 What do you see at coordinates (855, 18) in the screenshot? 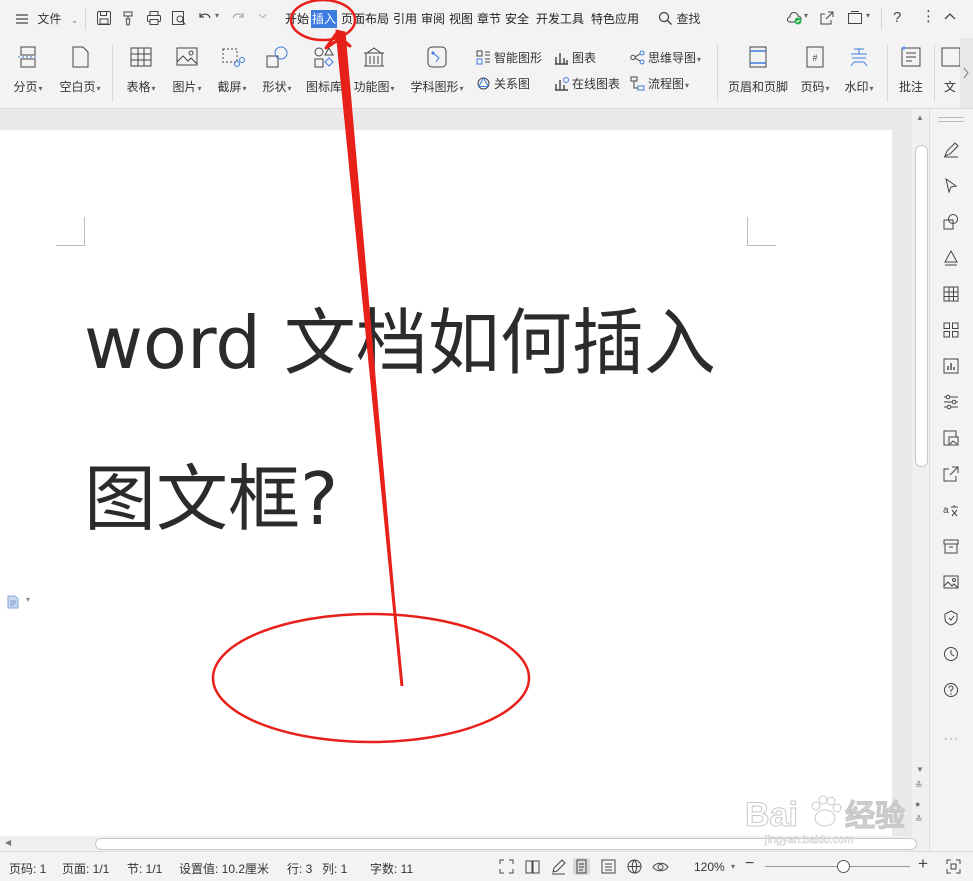
I see `collapse-ribbon-icon` at bounding box center [855, 18].